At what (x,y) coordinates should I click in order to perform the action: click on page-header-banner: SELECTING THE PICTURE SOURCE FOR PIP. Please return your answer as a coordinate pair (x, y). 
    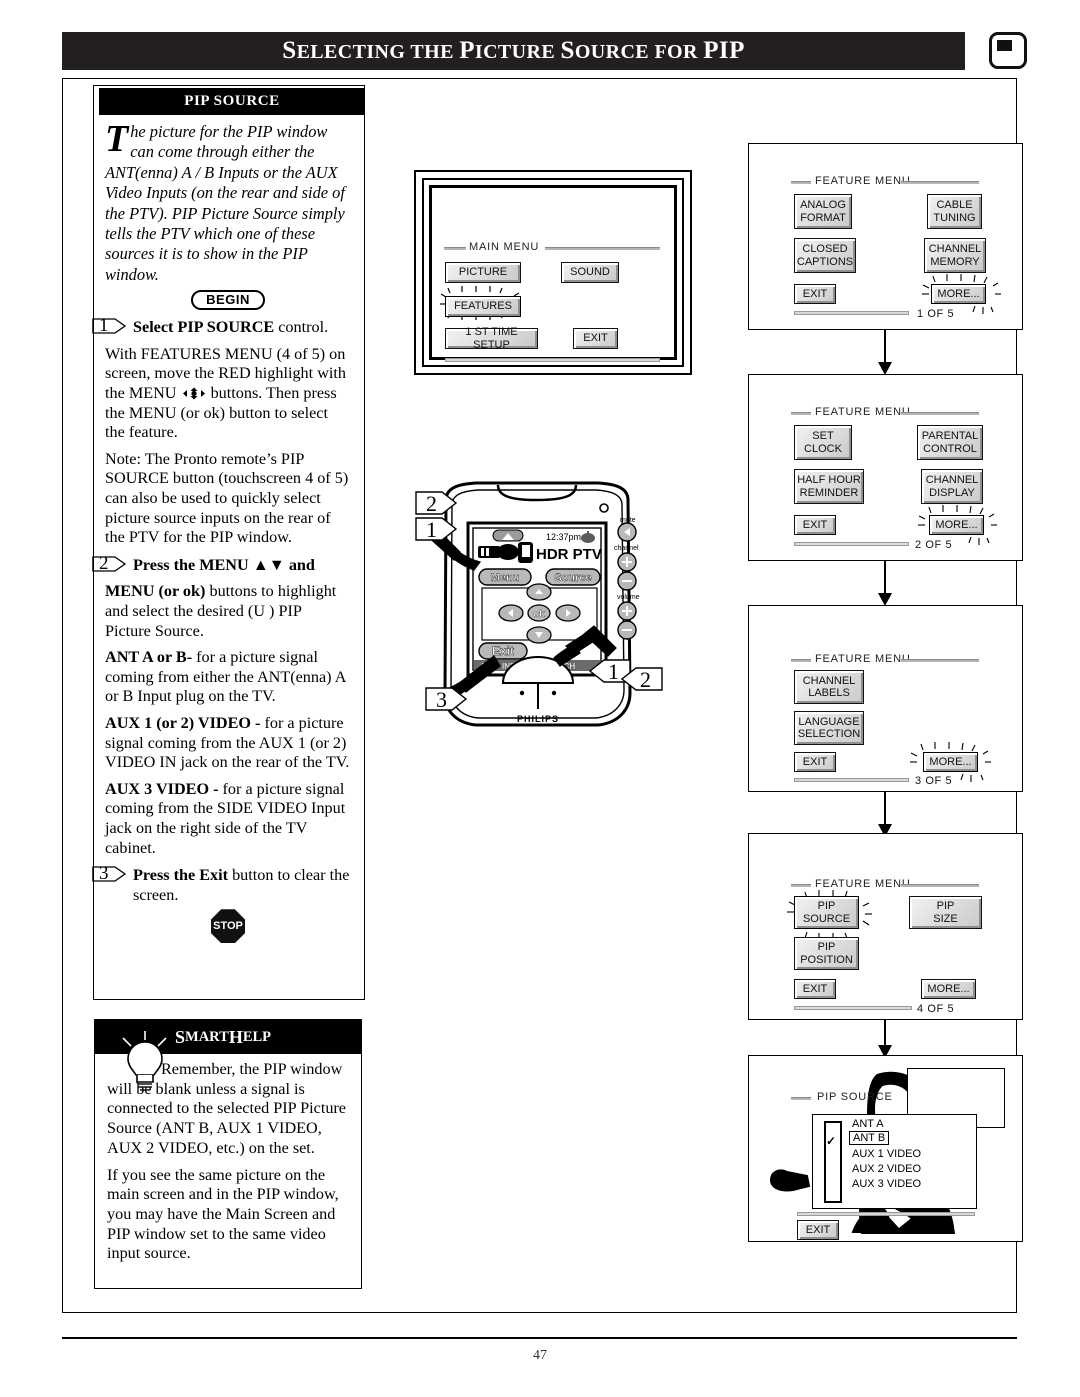
    Looking at the image, I should click on (513, 51).